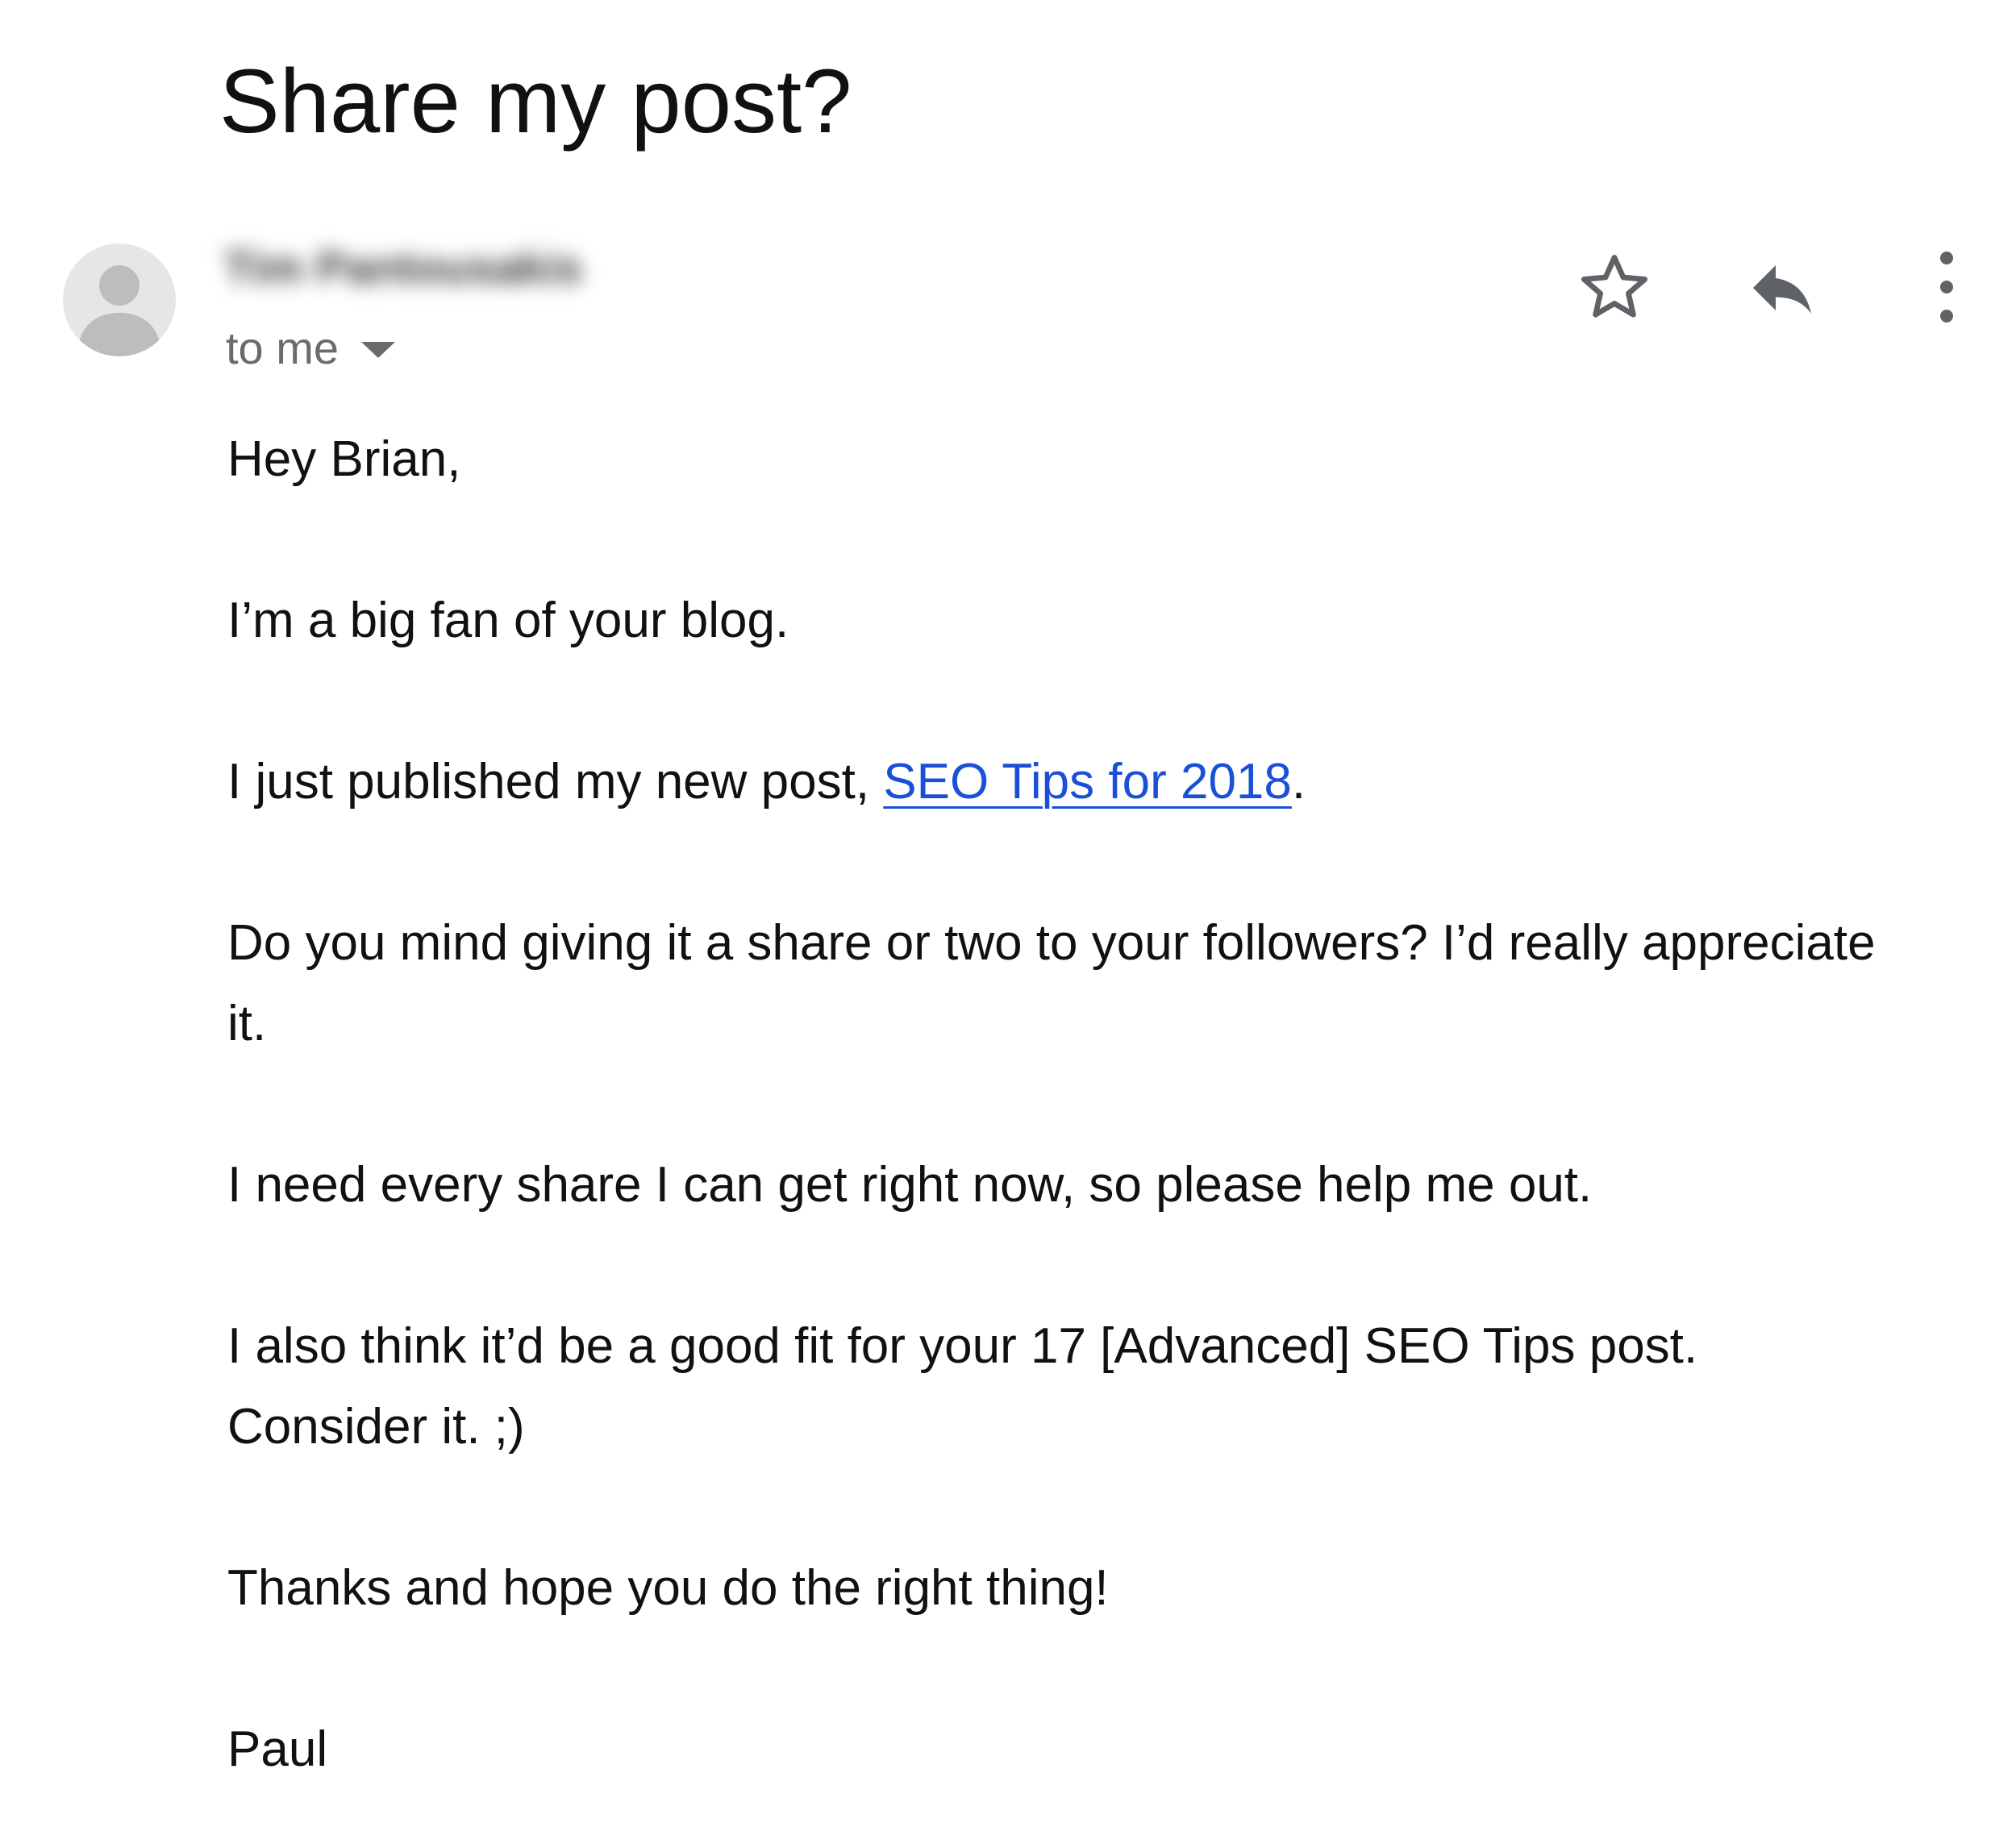  Describe the element at coordinates (1087, 782) in the screenshot. I see `post-link: SEO Tips for 2018` at that location.